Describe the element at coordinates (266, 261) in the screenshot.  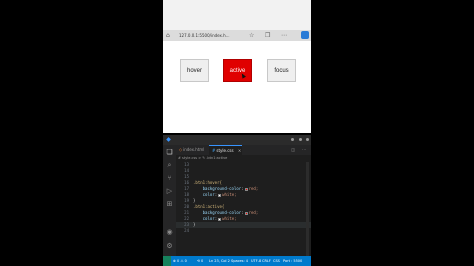
I see `status-eol: CRLF` at that location.